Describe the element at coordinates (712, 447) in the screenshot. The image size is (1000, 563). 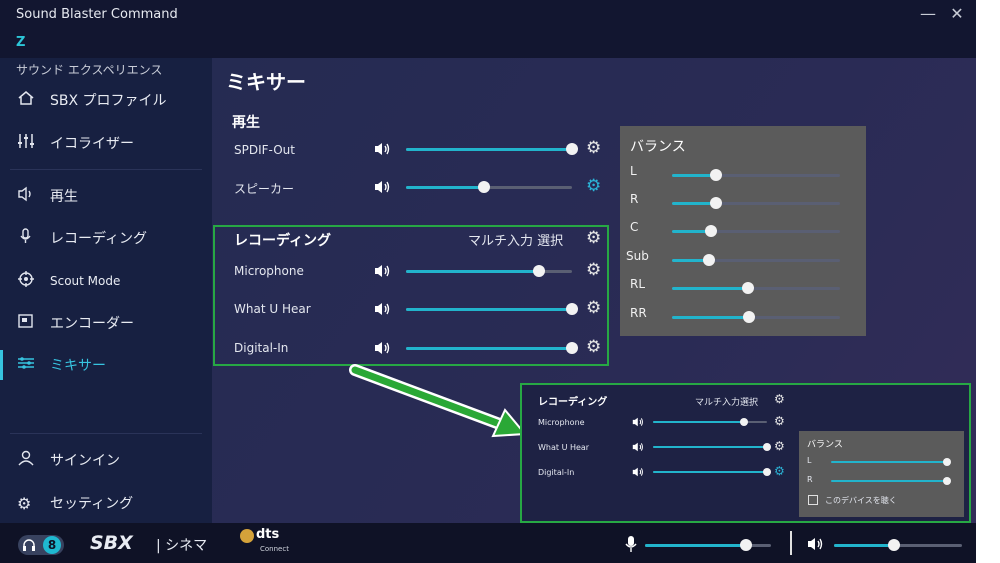
I see `inset-what-u-hear-slider` at that location.